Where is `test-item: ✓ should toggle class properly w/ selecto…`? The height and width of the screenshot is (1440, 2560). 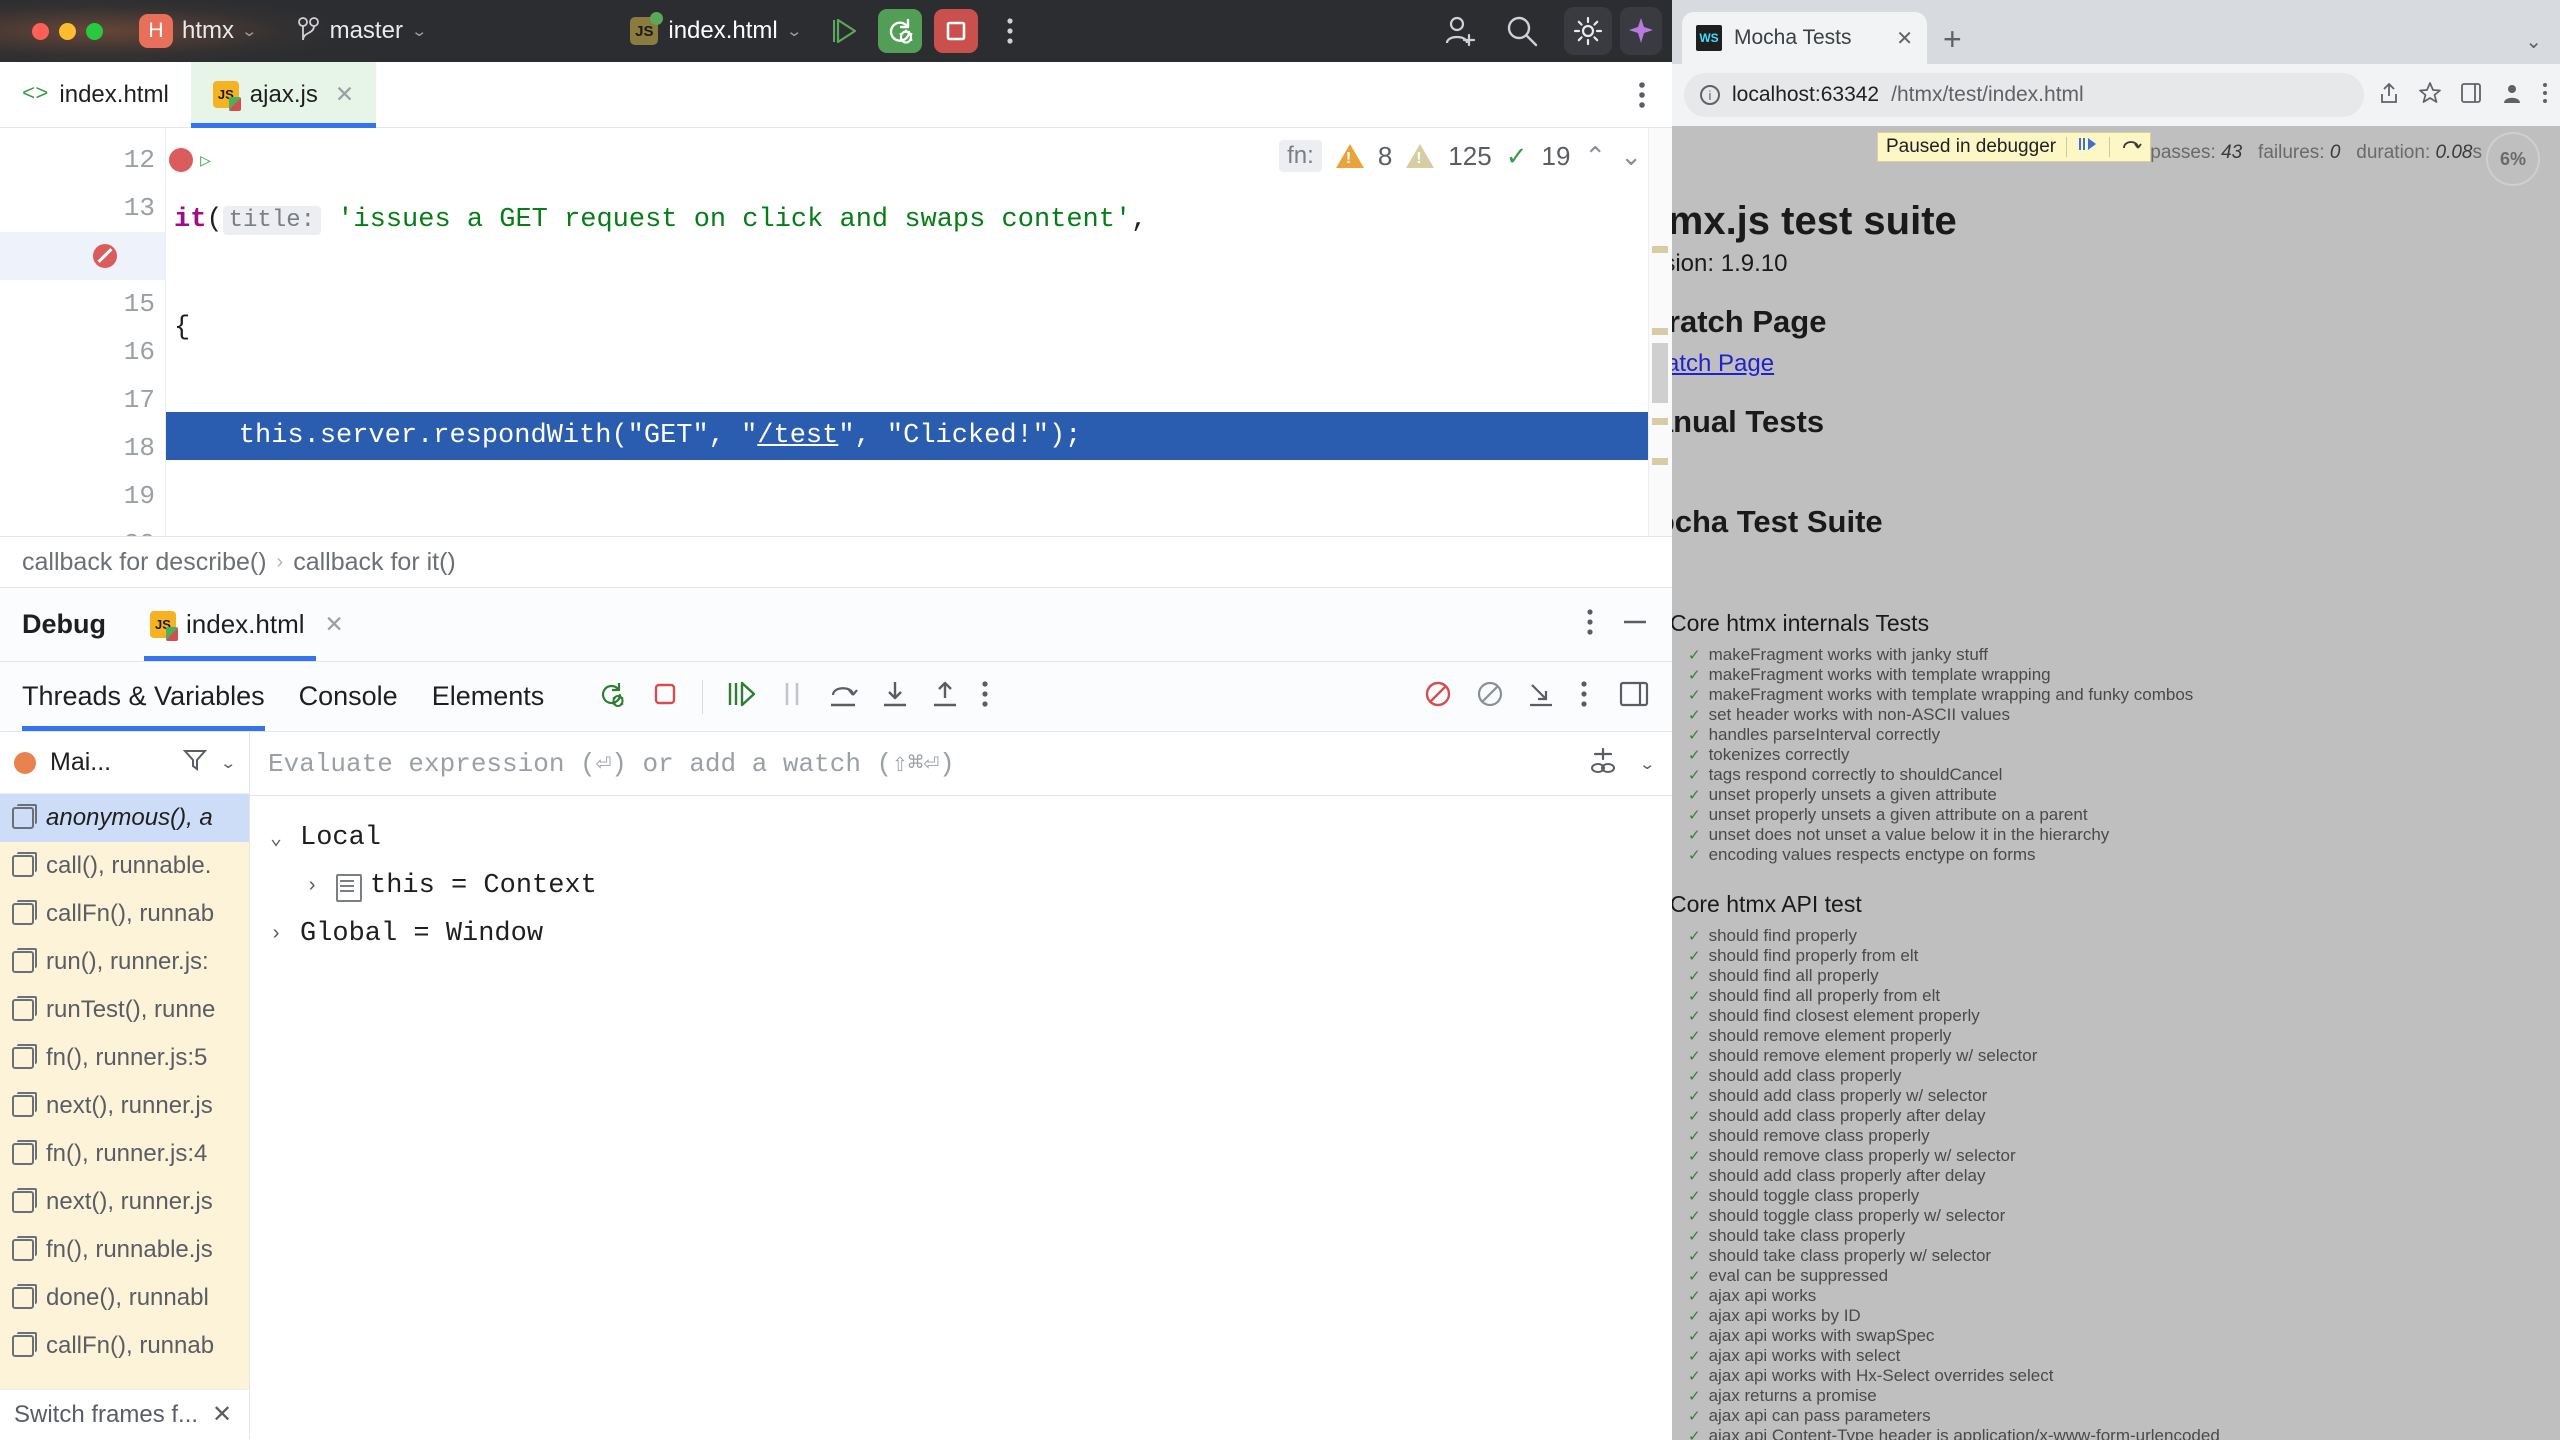 test-item: ✓ should toggle class properly w/ selecto… is located at coordinates (2109, 1216).